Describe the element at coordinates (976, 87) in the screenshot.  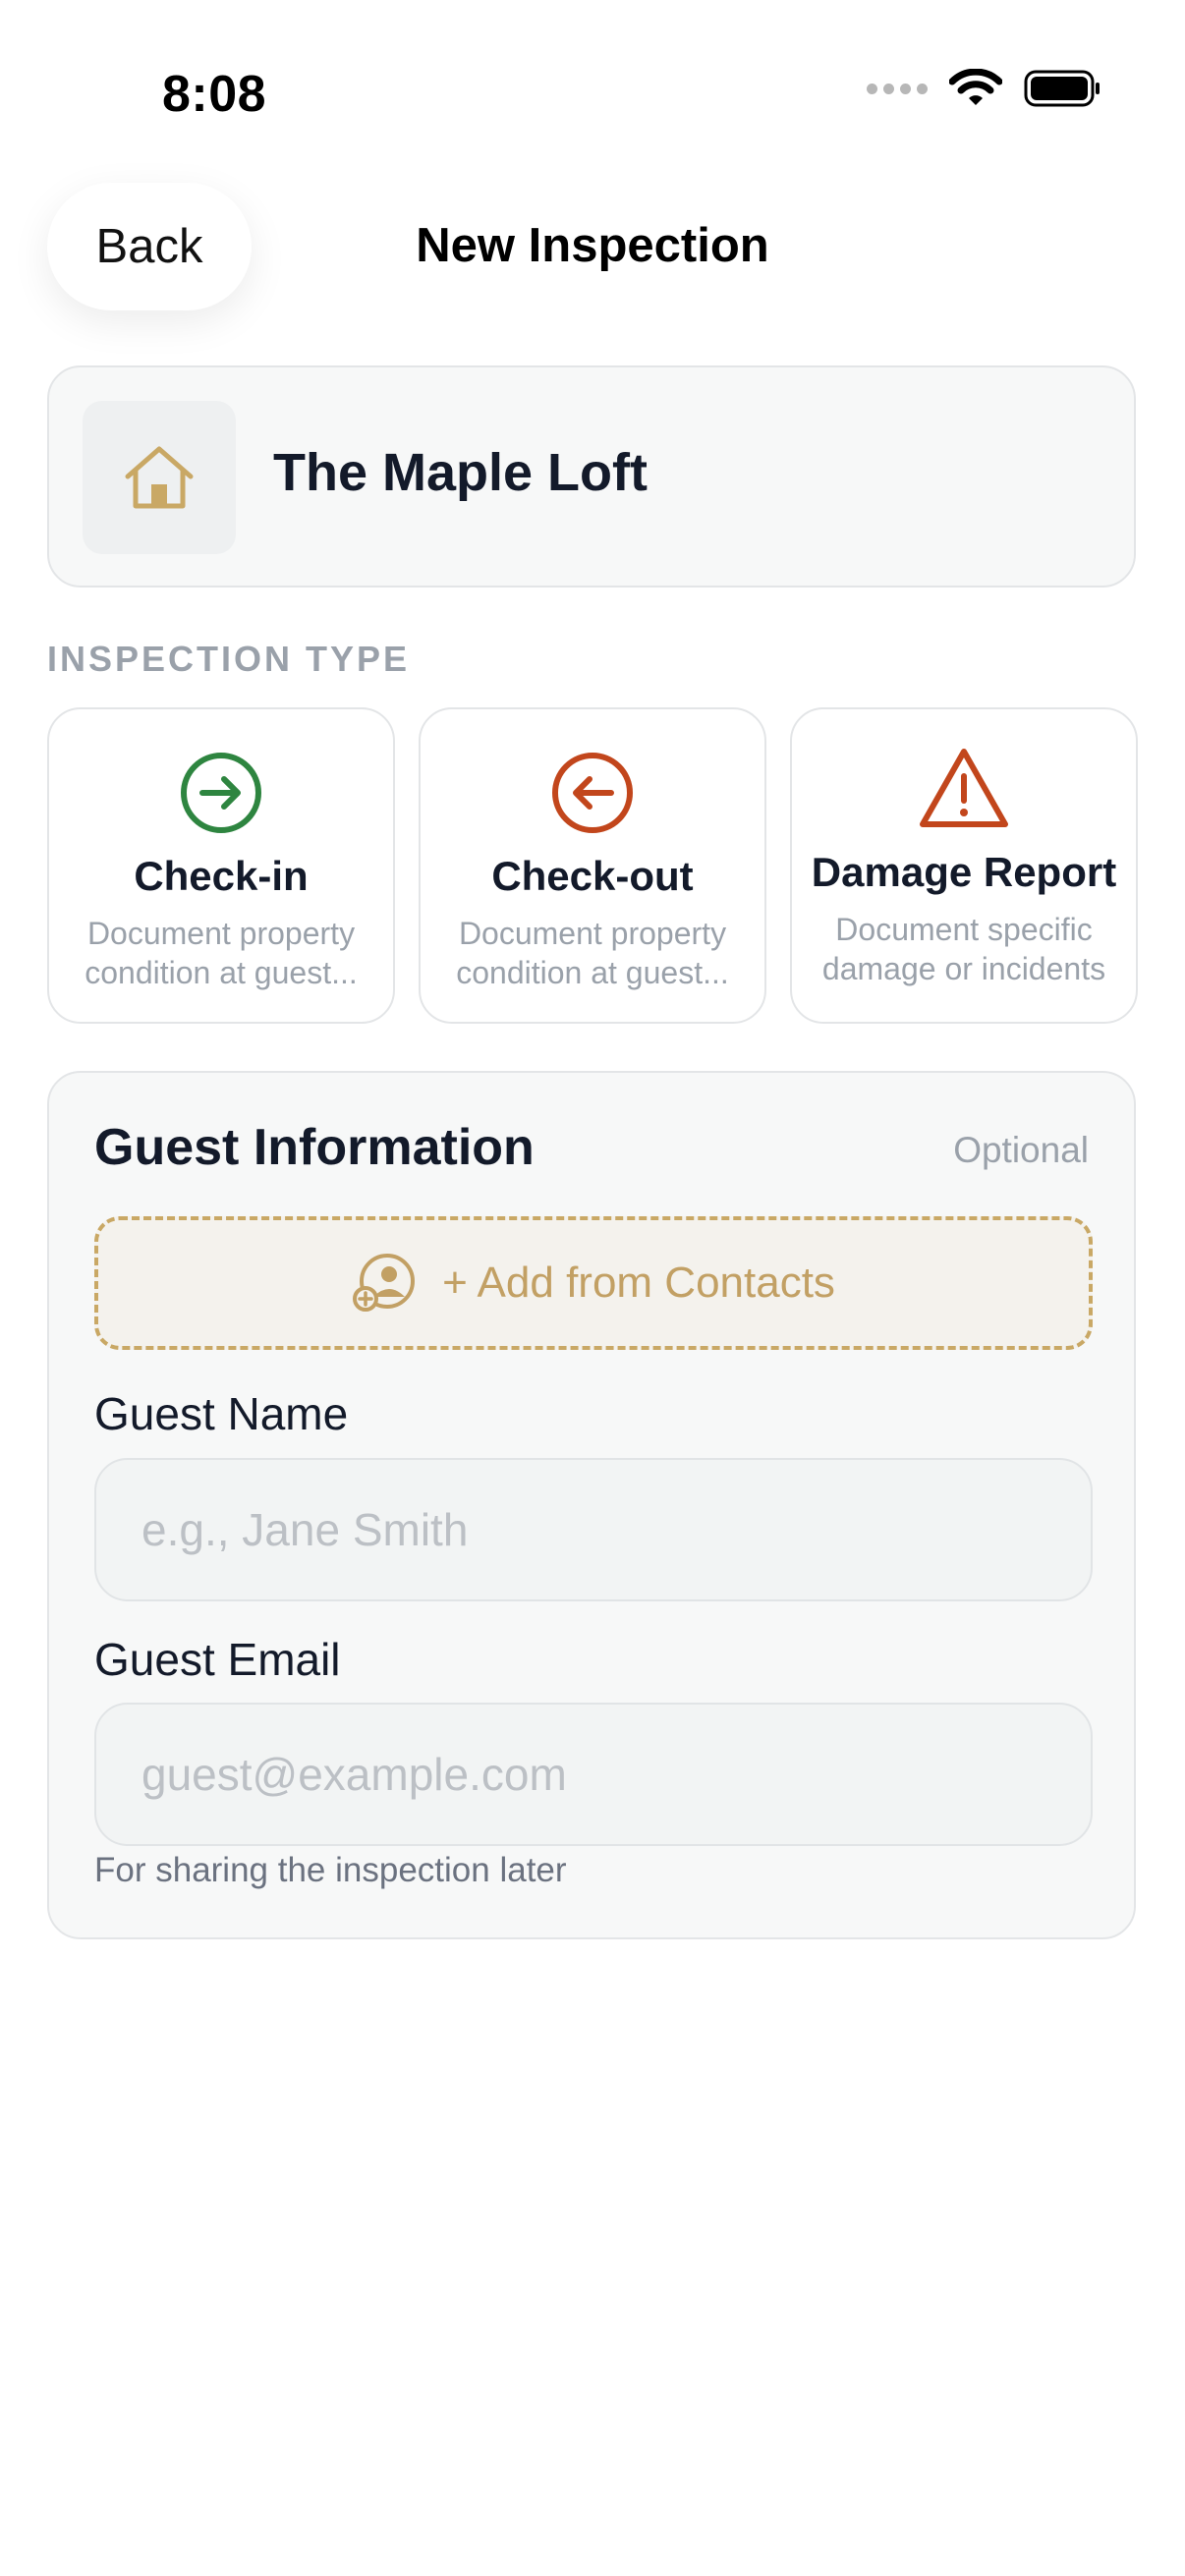
I see `wifi-icon` at that location.